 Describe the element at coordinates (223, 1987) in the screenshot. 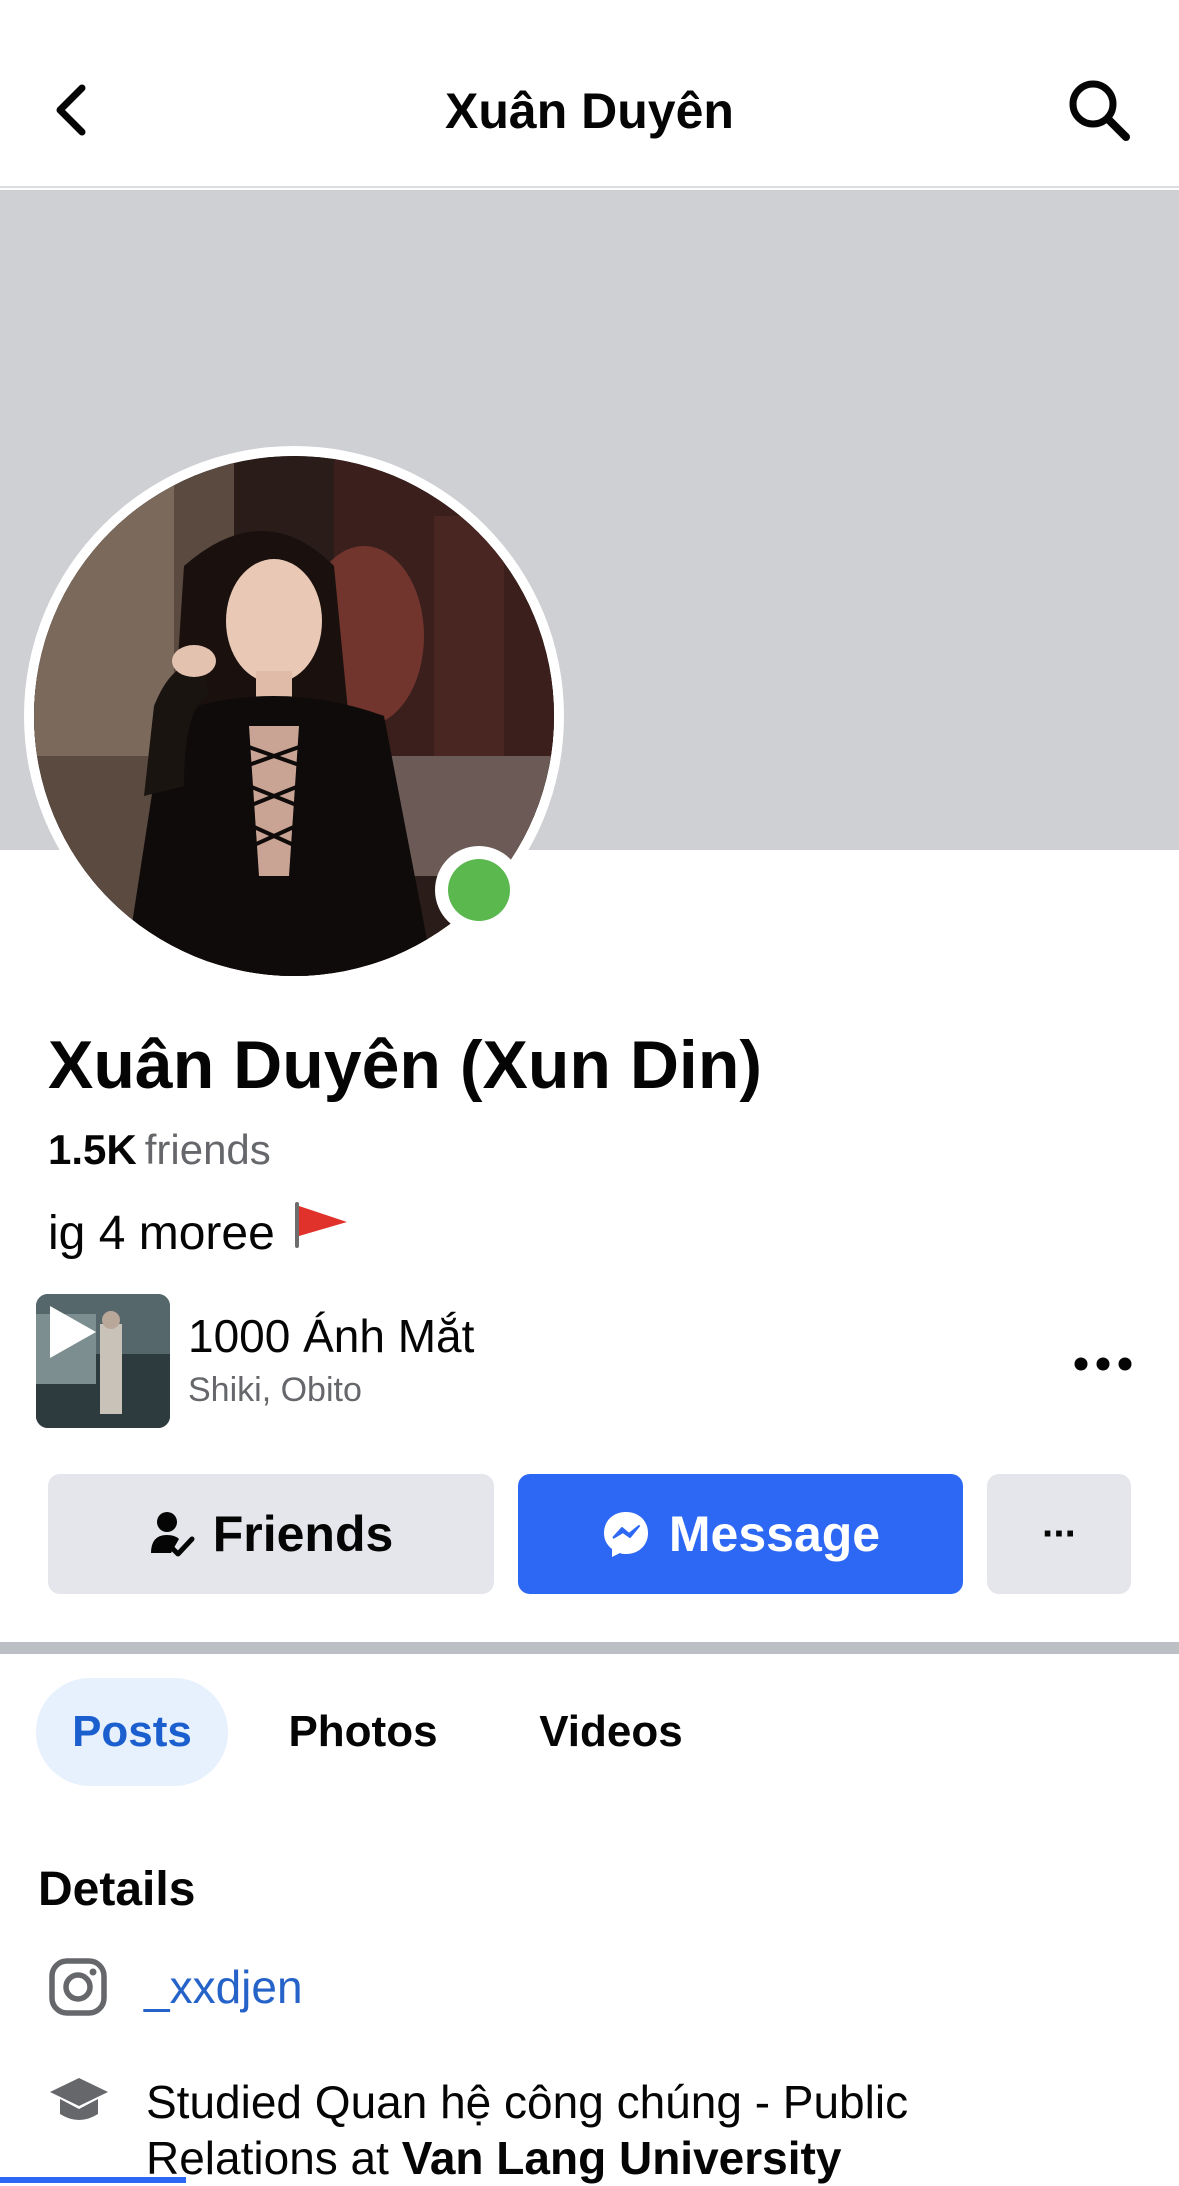

I see `instagram-link: _xxdjen` at that location.